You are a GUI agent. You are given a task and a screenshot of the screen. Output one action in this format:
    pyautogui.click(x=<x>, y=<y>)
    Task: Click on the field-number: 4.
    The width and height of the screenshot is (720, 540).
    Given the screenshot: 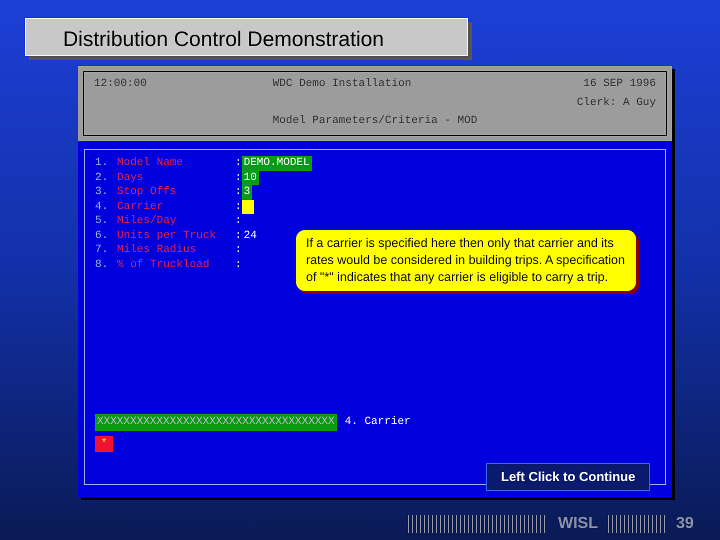 What is the action you would take?
    pyautogui.click(x=102, y=207)
    